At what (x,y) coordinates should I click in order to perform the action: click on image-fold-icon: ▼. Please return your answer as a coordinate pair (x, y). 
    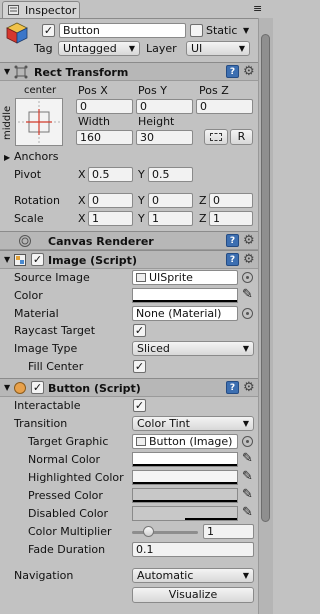
    Looking at the image, I should click on (7, 260).